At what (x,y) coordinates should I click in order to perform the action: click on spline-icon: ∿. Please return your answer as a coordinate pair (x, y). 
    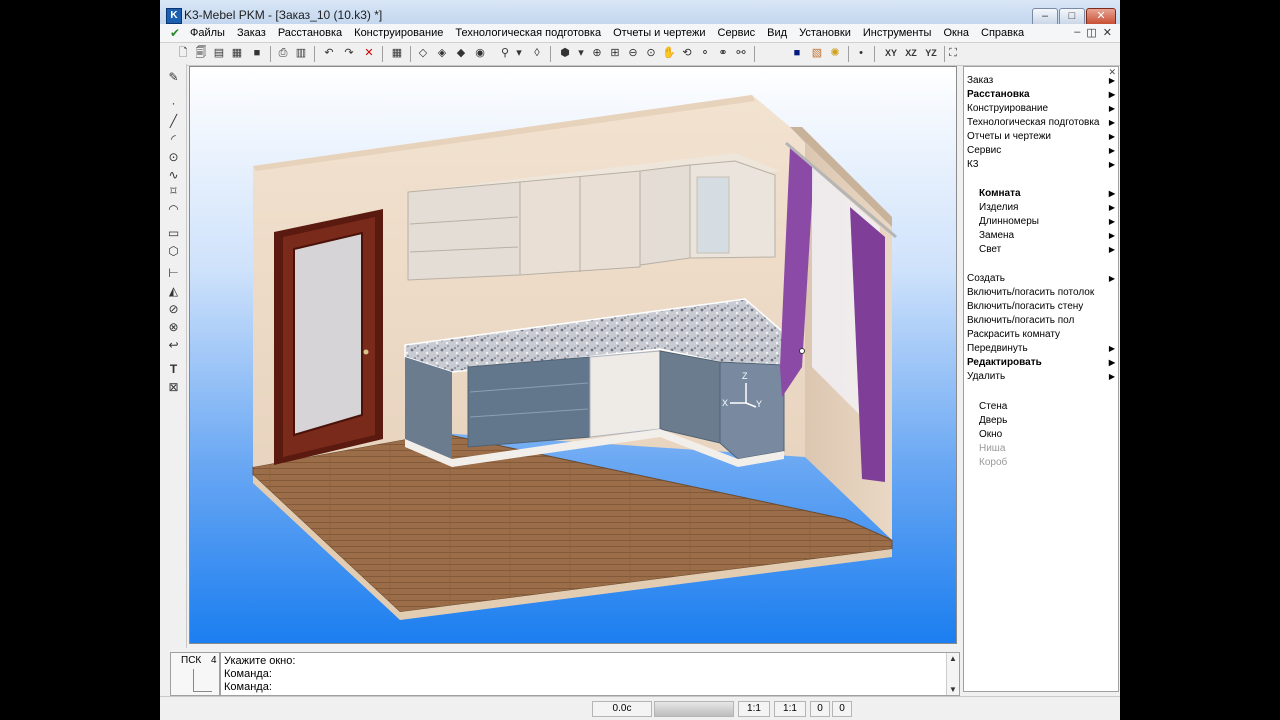
    Looking at the image, I should click on (173, 175).